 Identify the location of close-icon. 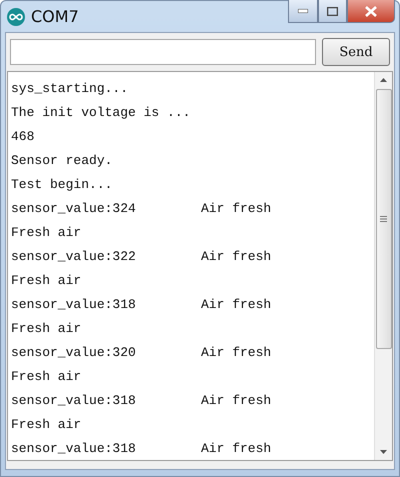
(371, 11).